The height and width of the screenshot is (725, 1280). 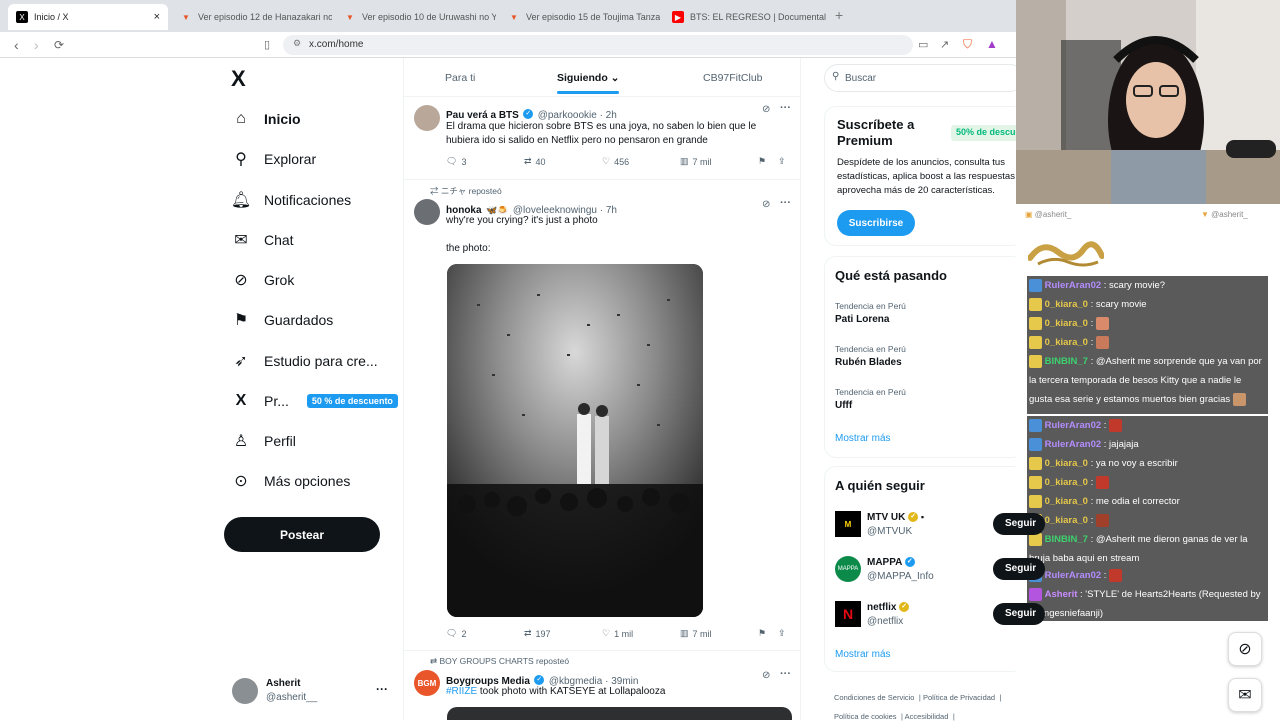 What do you see at coordinates (588, 78) in the screenshot?
I see `tab-siguiendo: Siguiendo ⌄` at bounding box center [588, 78].